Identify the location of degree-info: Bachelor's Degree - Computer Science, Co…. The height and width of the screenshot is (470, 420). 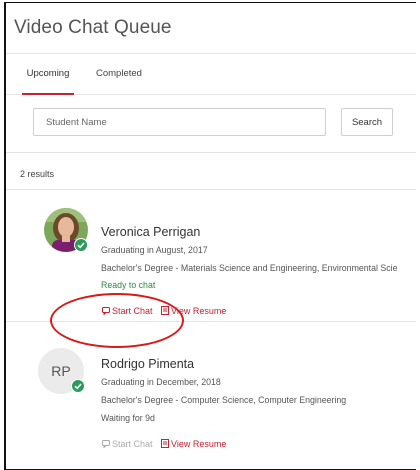
(224, 400).